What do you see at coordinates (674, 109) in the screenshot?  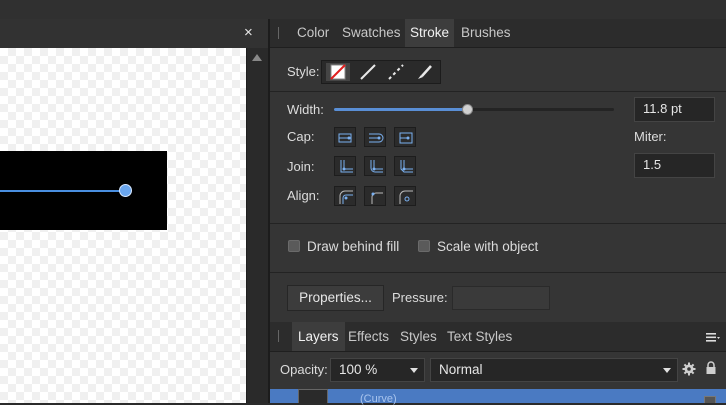 I see `width-field: 11.8 pt` at bounding box center [674, 109].